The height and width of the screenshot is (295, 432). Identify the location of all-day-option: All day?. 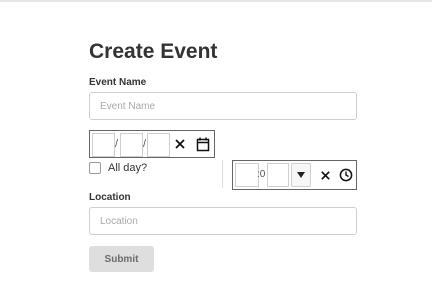
(118, 168).